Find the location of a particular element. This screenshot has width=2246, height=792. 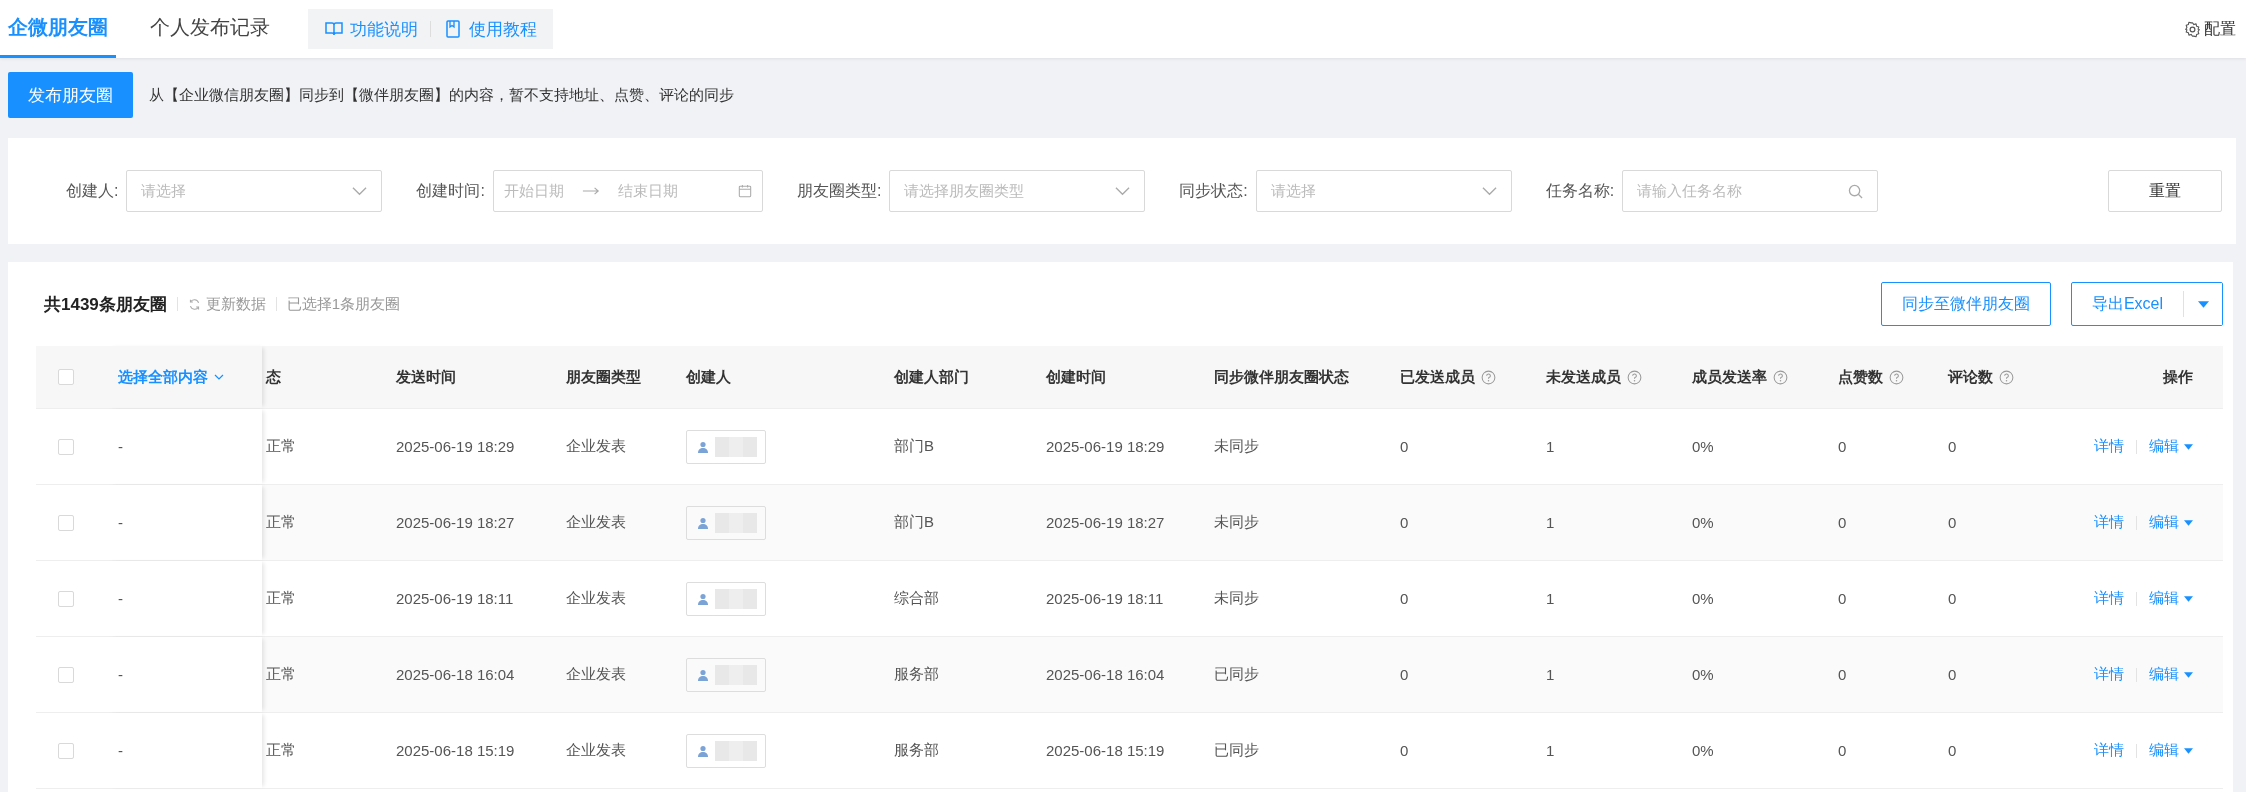

column-header: 发送时间 is located at coordinates (426, 377).